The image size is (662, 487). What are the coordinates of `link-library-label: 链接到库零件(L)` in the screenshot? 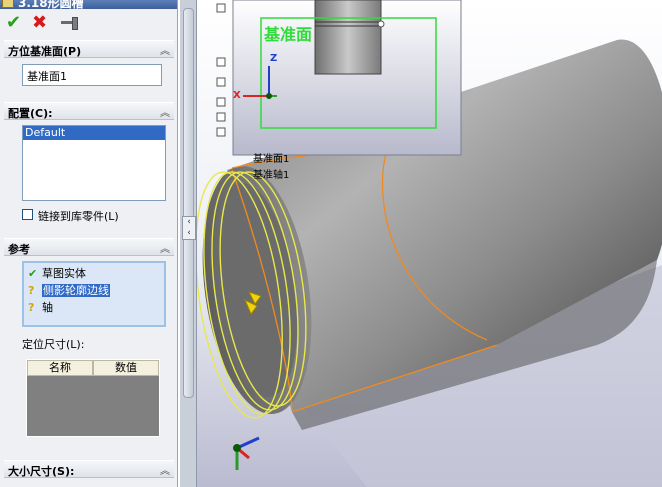 It's located at (78, 216).